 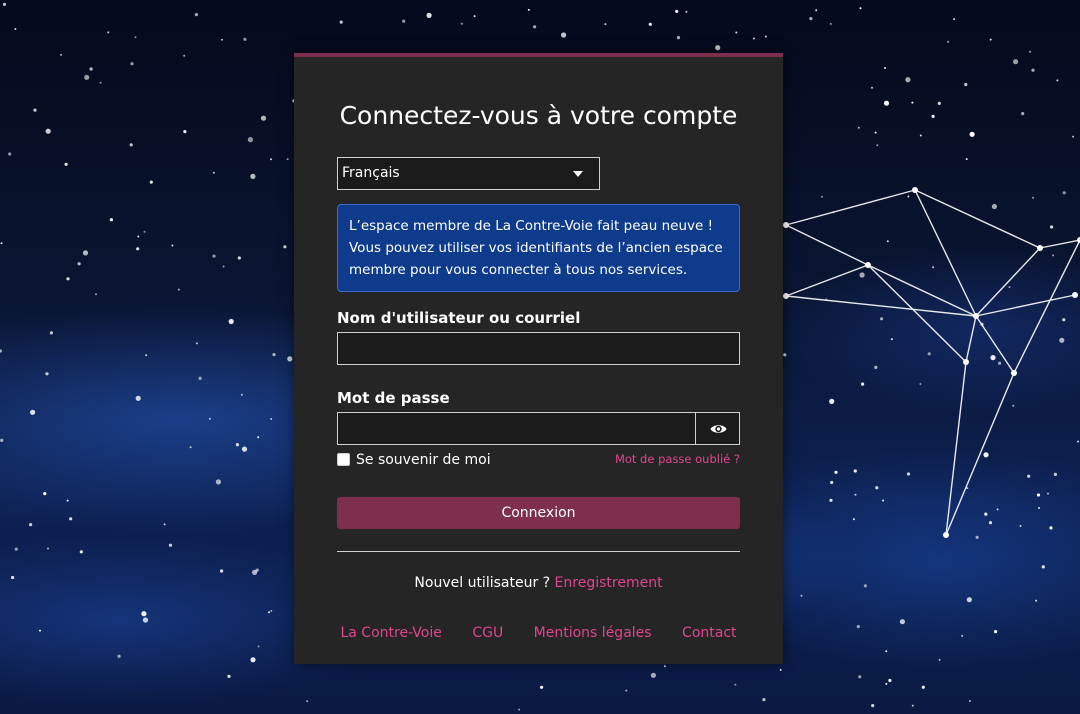 I want to click on register-link: Enregistrement, so click(x=609, y=583).